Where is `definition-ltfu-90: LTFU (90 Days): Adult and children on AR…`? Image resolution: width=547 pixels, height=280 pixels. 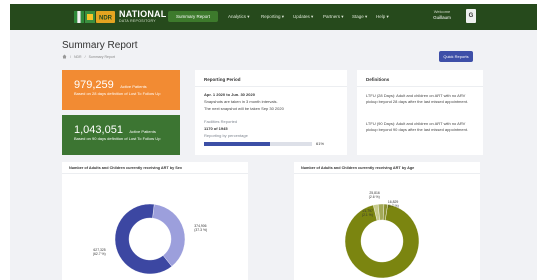 definition-ltfu-90: LTFU (90 Days): Adult and children on AR… is located at coordinates (417, 126).